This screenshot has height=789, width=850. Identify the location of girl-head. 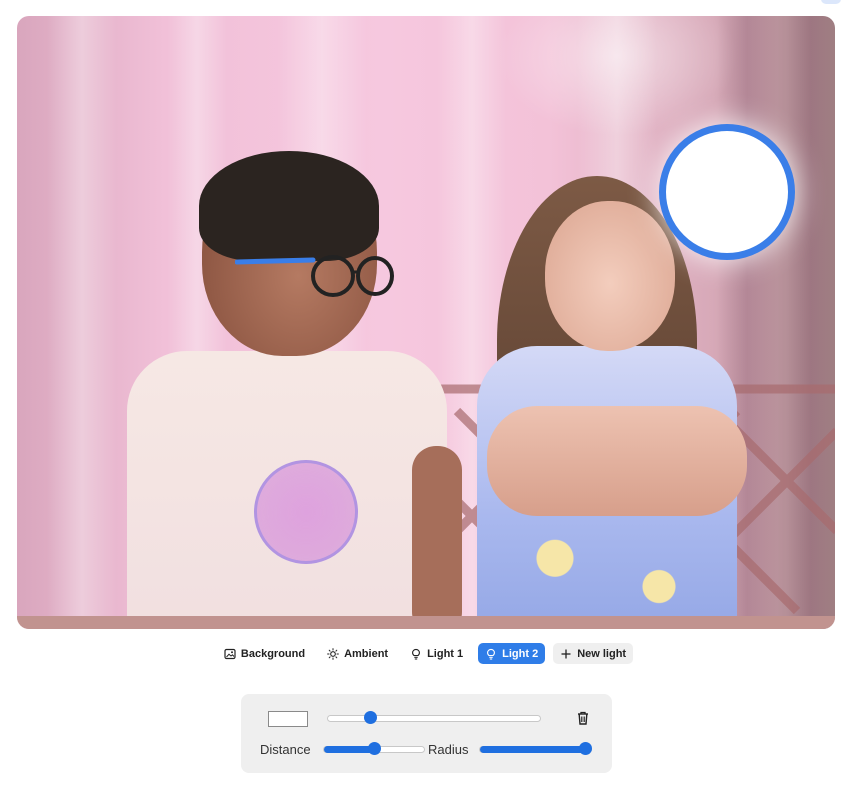
(610, 276).